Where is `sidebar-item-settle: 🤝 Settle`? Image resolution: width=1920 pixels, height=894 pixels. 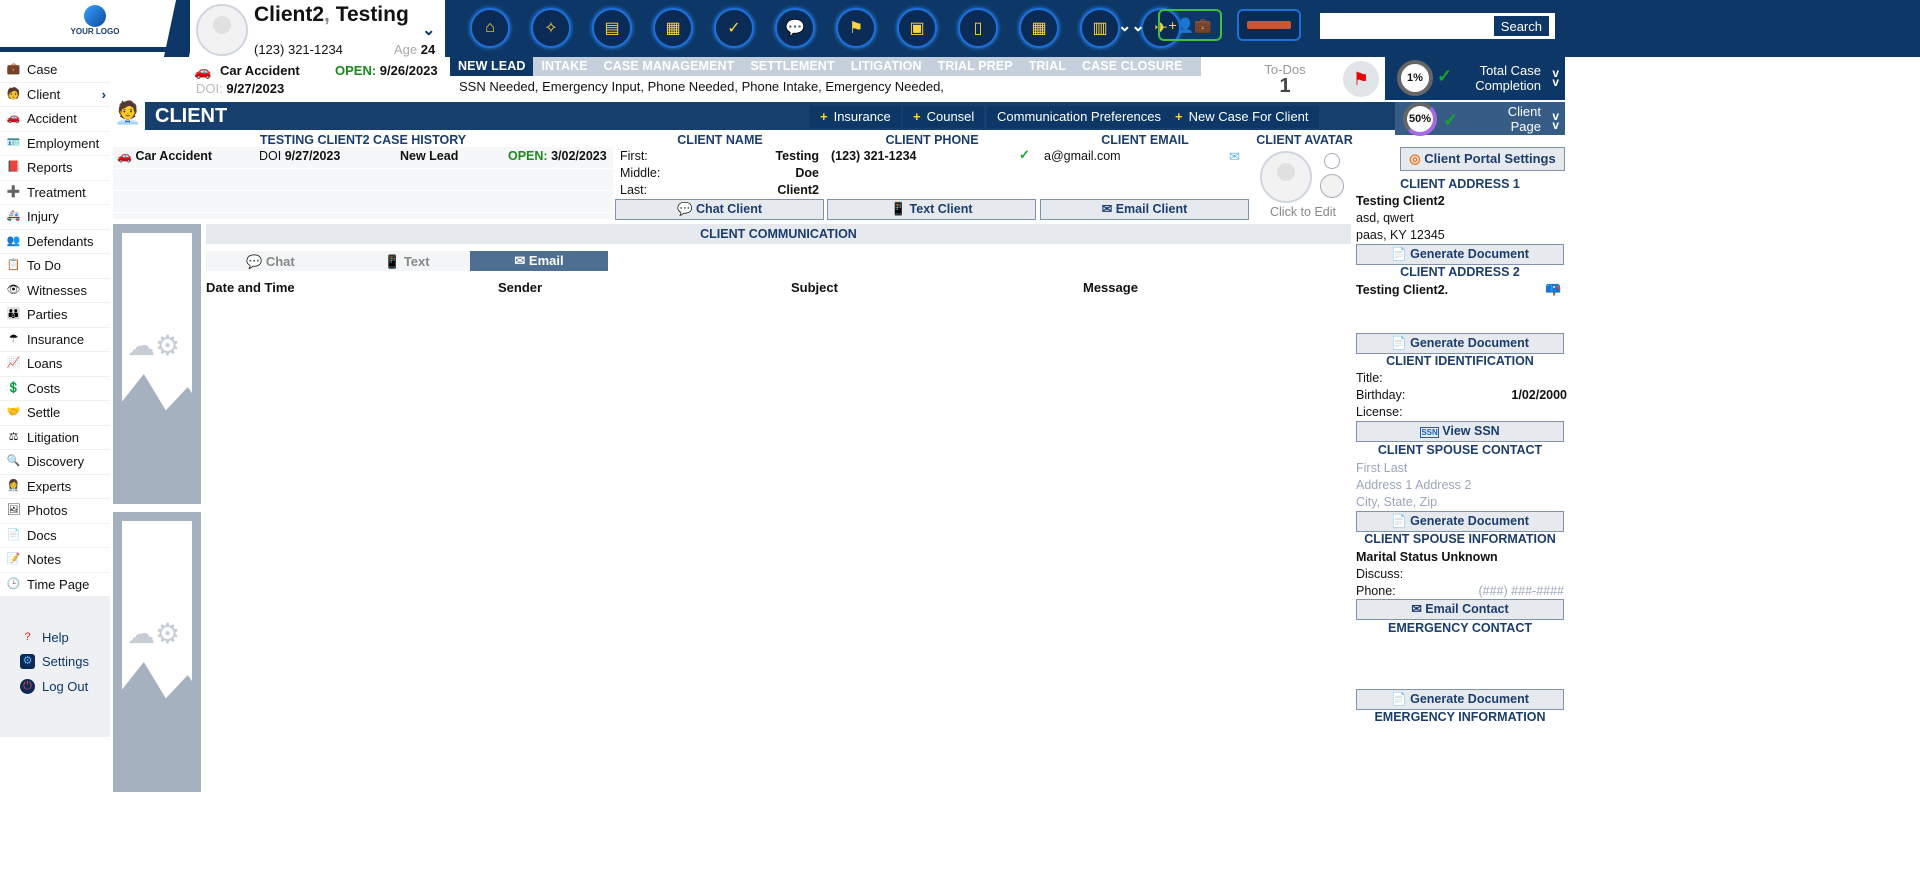
sidebar-item-settle: 🤝 Settle is located at coordinates (55, 413).